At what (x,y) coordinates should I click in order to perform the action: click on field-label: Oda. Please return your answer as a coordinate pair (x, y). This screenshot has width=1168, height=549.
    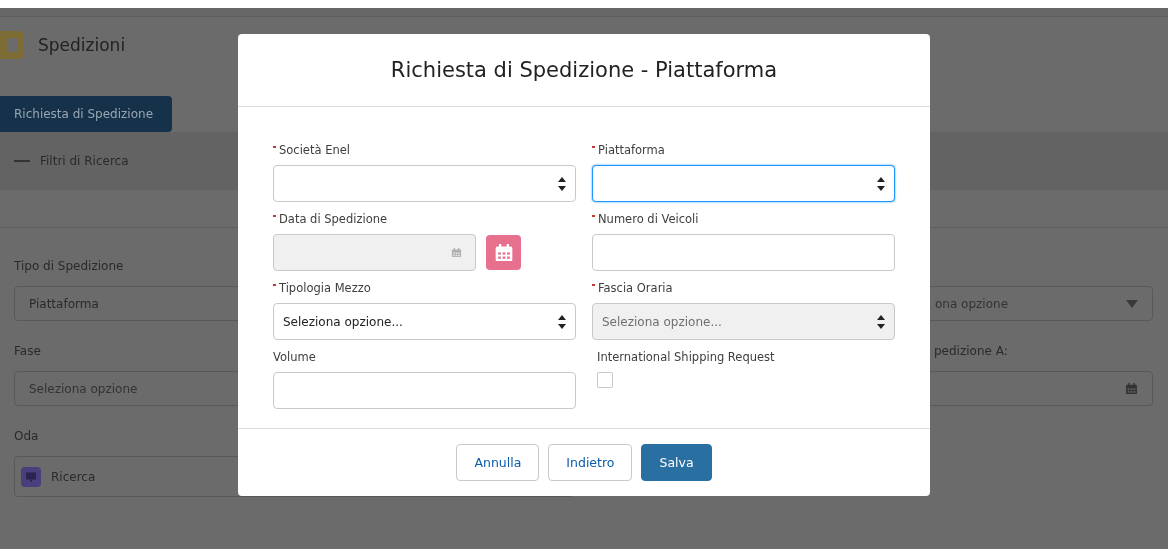
    Looking at the image, I should click on (26, 436).